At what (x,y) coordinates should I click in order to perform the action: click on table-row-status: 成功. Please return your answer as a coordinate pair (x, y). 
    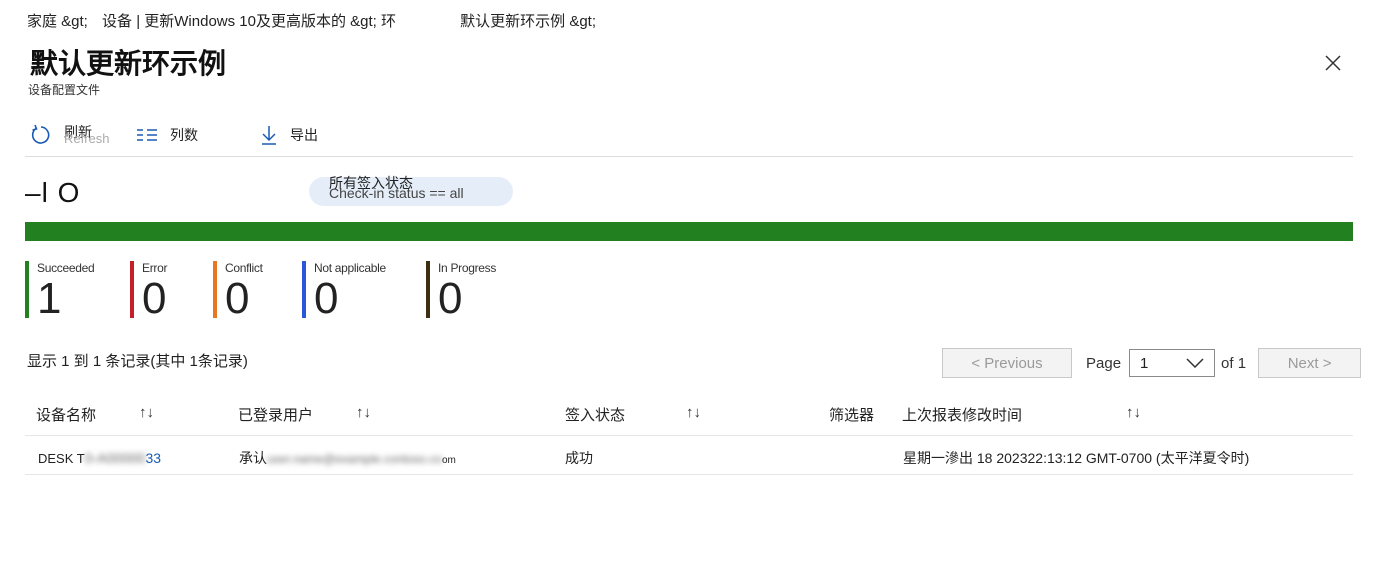
    Looking at the image, I should click on (579, 458).